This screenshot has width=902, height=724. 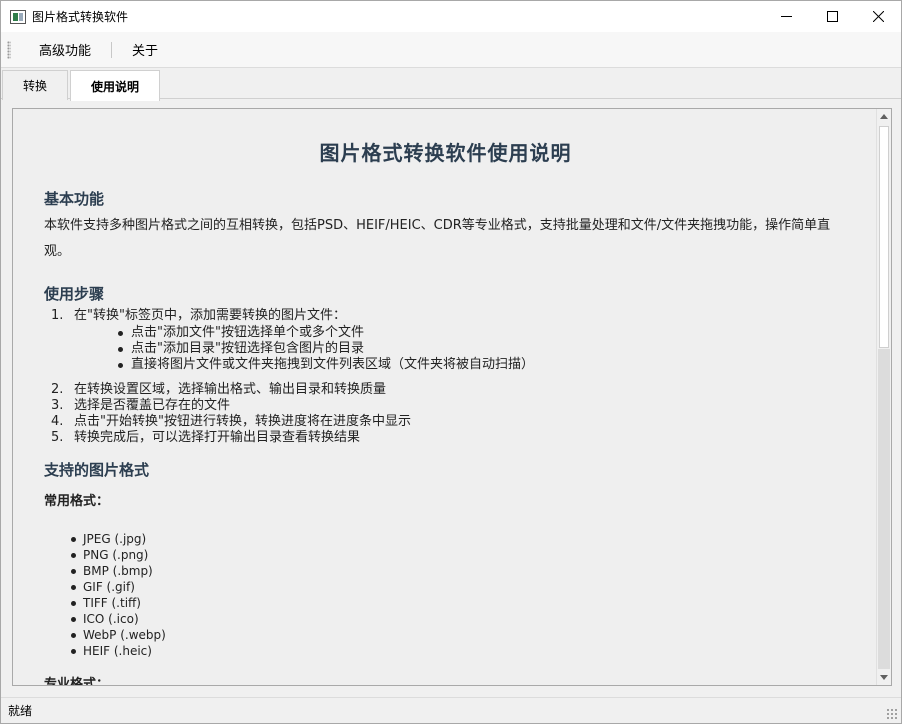 What do you see at coordinates (230, 389) in the screenshot?
I see `step-text: 在转换设置区域，选择输出格式、输出目录和转换质量` at bounding box center [230, 389].